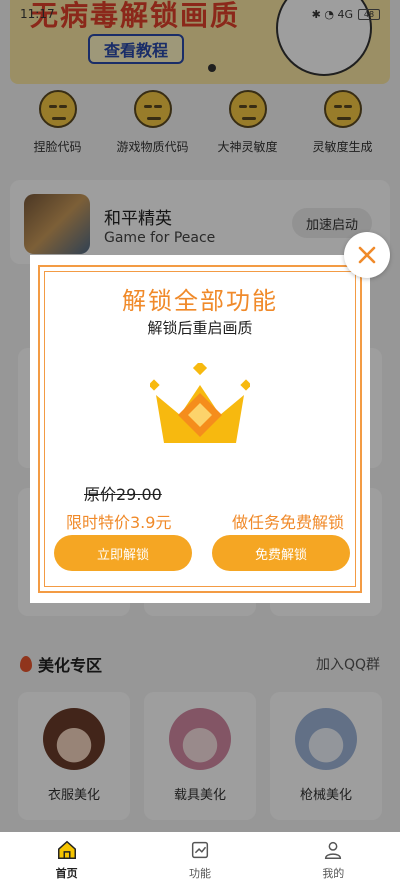  I want to click on tab-label: 首页, so click(66, 873).